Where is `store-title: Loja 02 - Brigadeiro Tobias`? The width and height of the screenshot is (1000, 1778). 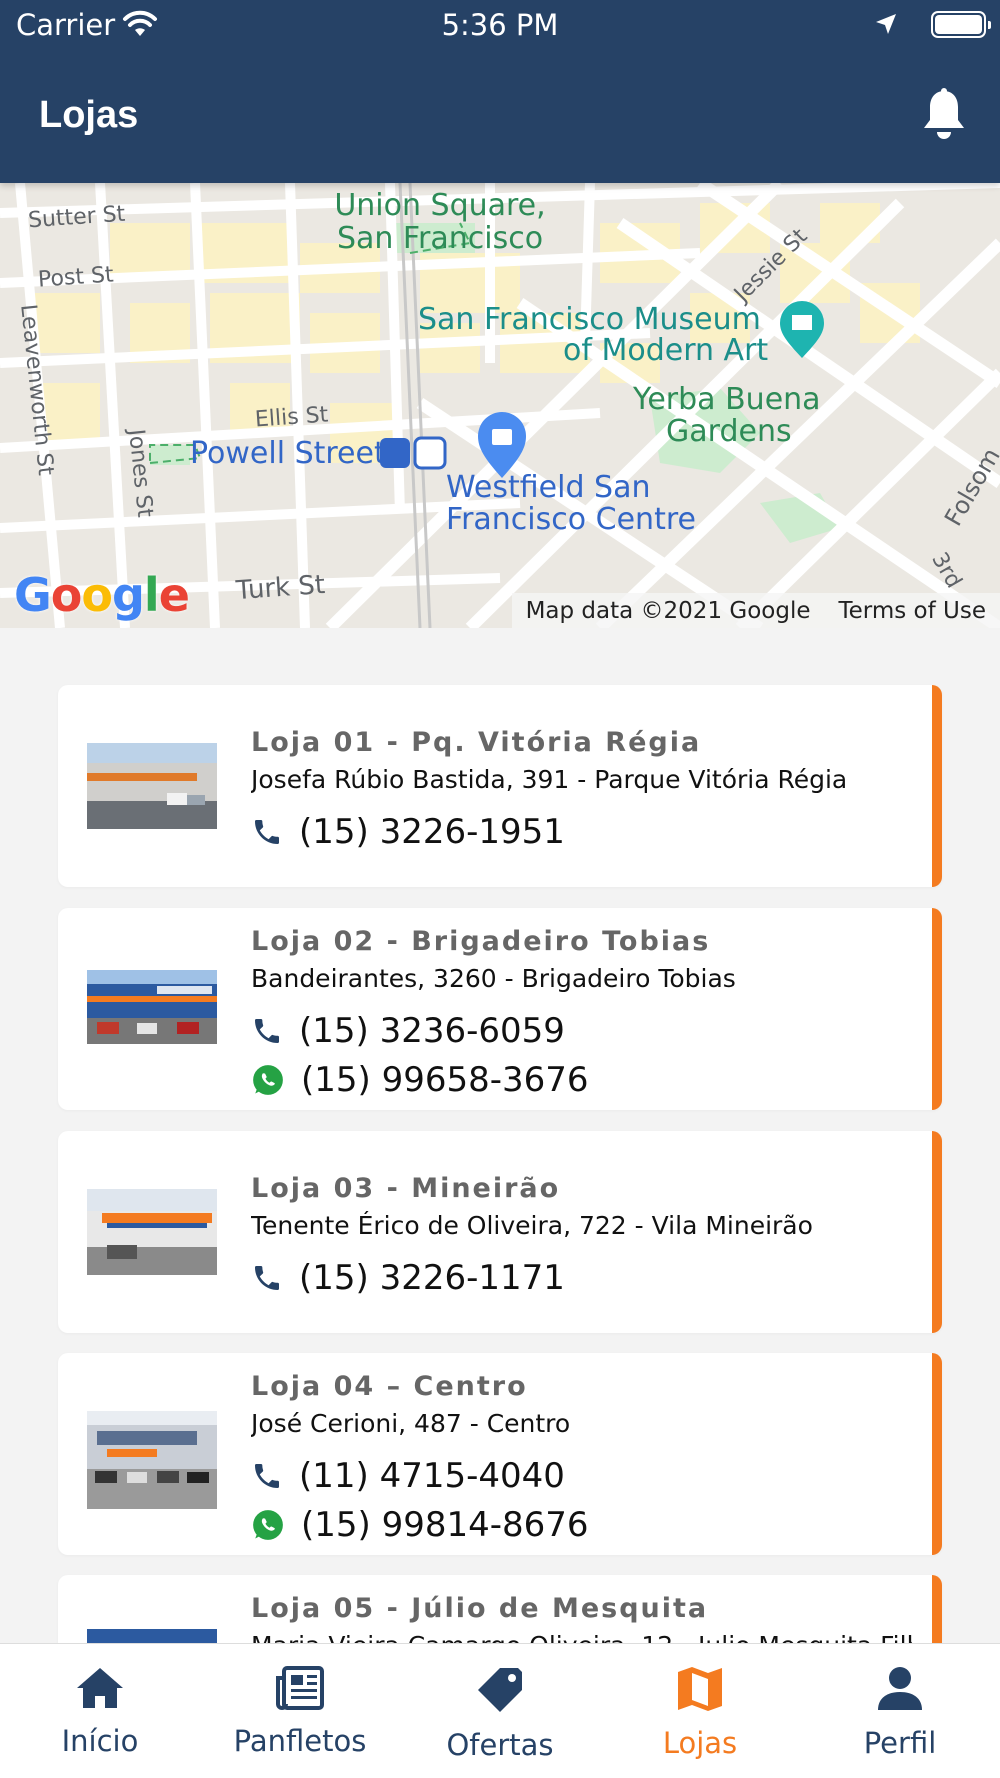 store-title: Loja 02 - Brigadeiro Tobias is located at coordinates (481, 941).